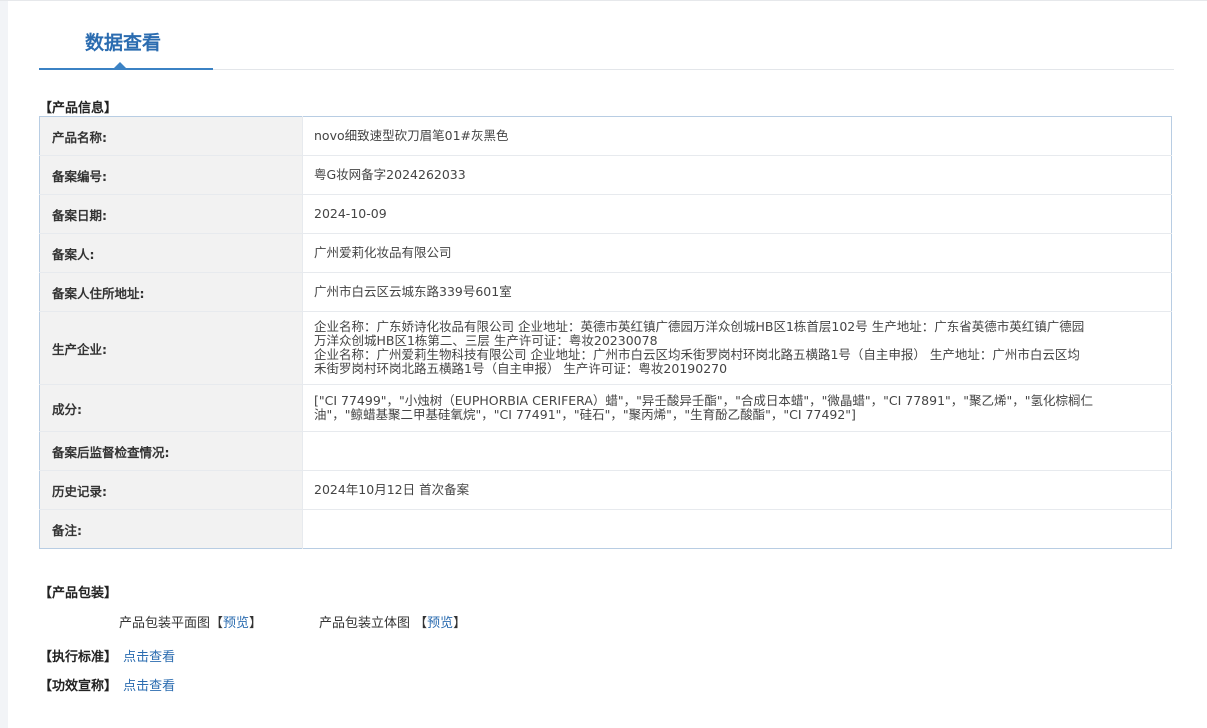 The width and height of the screenshot is (1207, 728). I want to click on row-label-ingredients: 成分:, so click(171, 408).